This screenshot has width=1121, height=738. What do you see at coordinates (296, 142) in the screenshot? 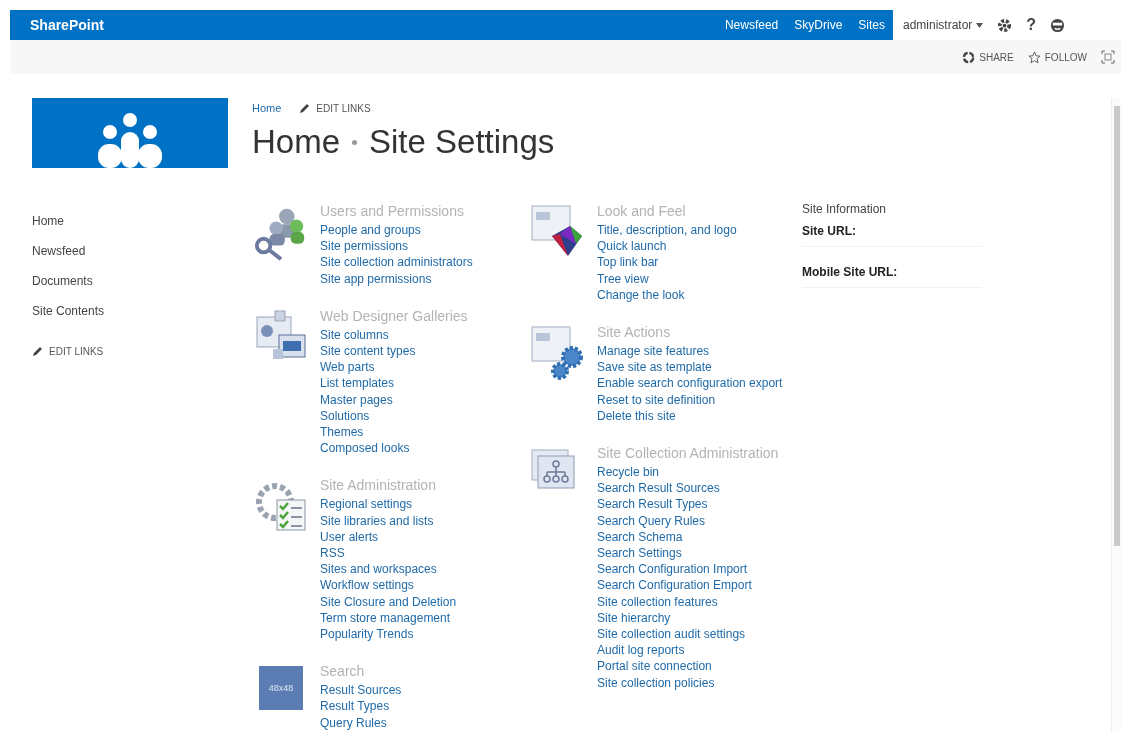
I see `page-title-parent: Home` at bounding box center [296, 142].